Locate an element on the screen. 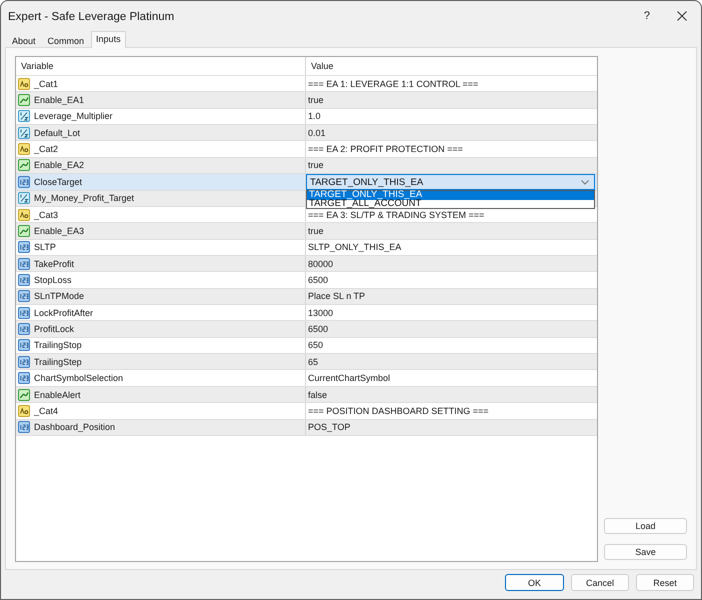  variable-name: TrailingStep is located at coordinates (58, 361).